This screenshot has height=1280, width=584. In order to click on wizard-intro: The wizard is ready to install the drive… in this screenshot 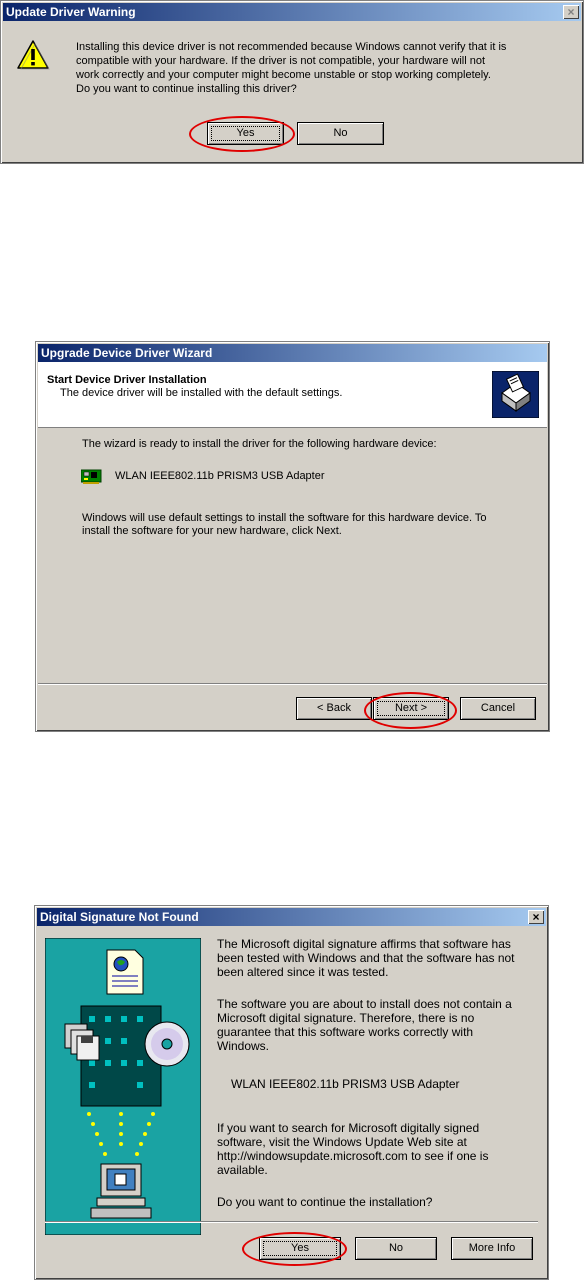, I will do `click(259, 444)`.